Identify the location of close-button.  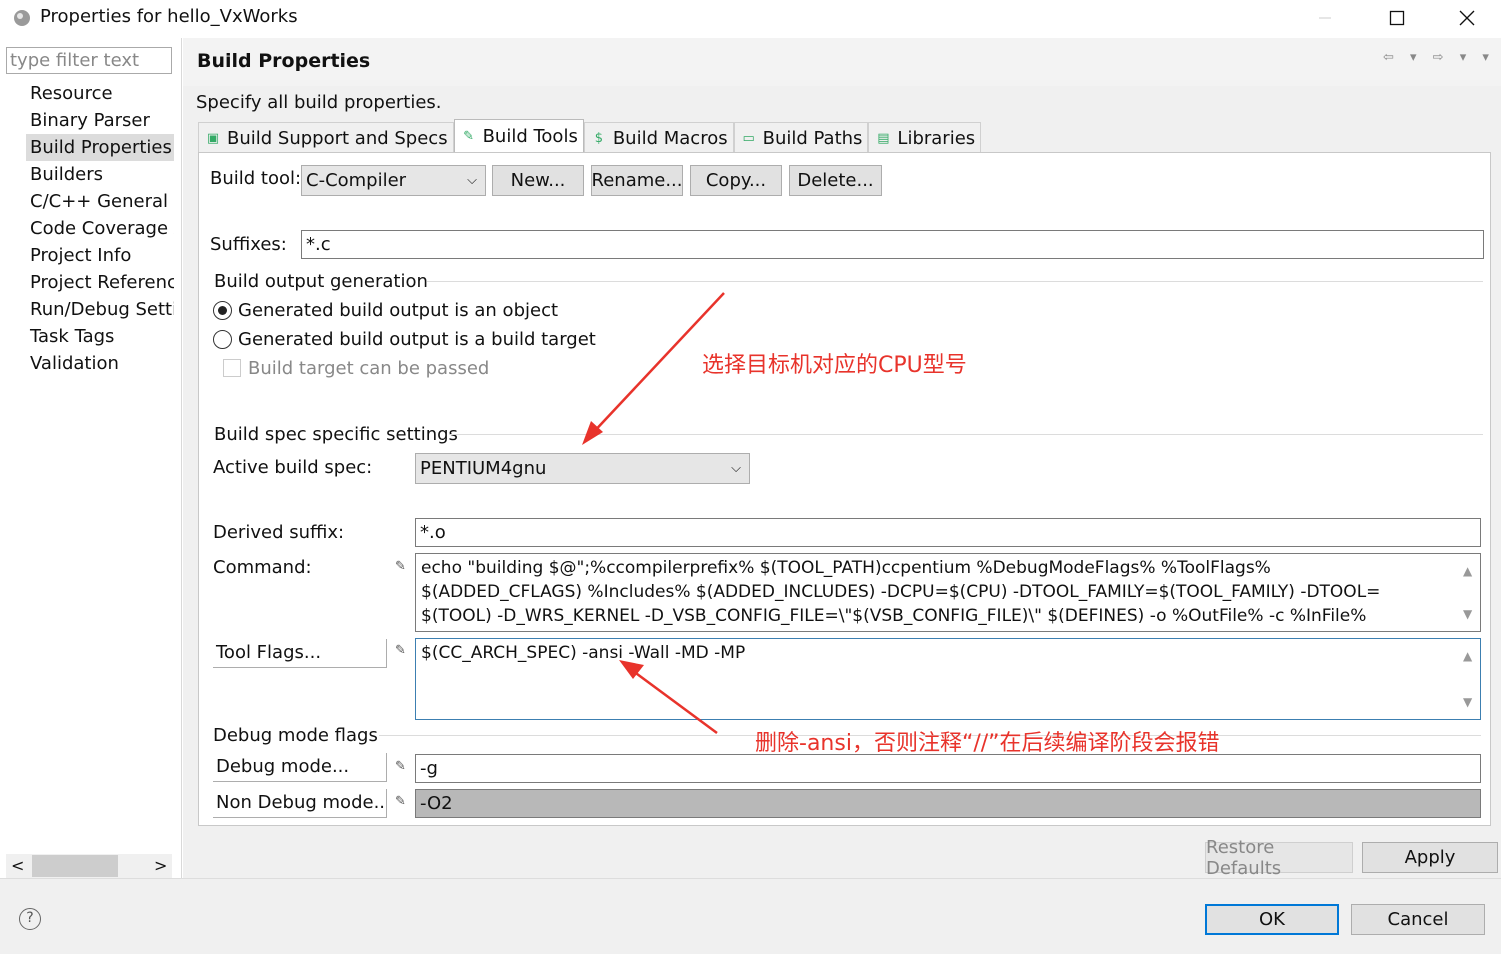
(1466, 18).